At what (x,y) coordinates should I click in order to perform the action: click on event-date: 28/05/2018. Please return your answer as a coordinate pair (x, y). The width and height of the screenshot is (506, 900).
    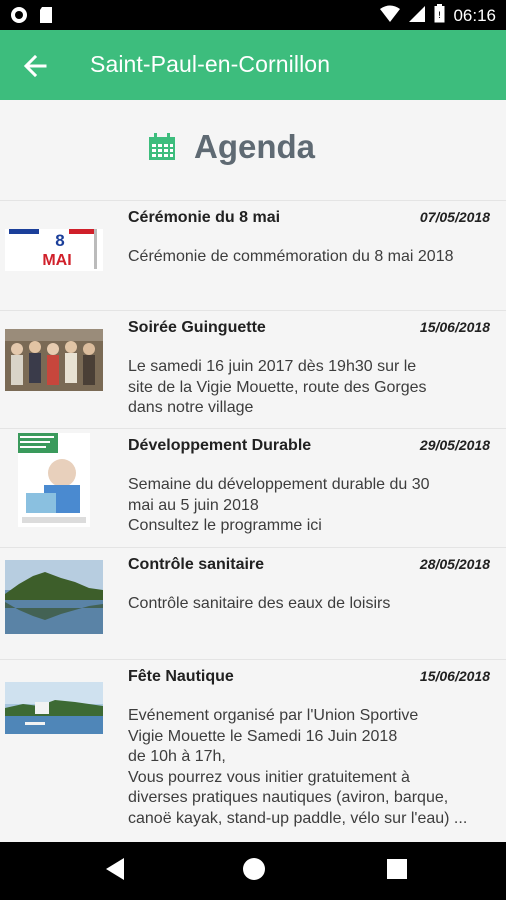
    Looking at the image, I should click on (454, 564).